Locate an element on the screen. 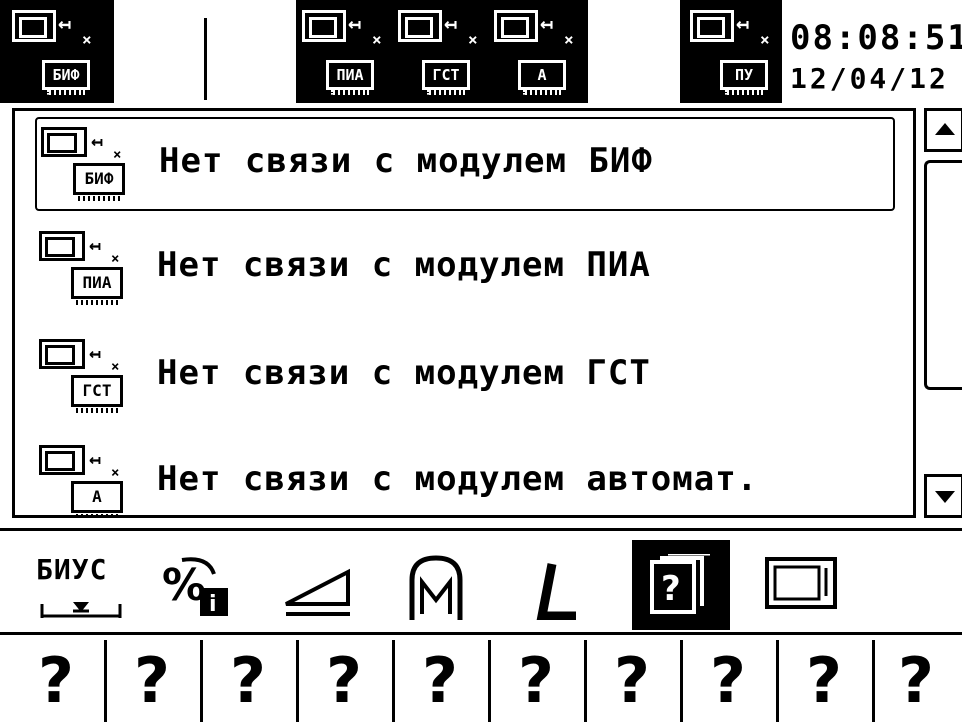  link-lost-icon: ↤ × ПИА is located at coordinates (89, 272).